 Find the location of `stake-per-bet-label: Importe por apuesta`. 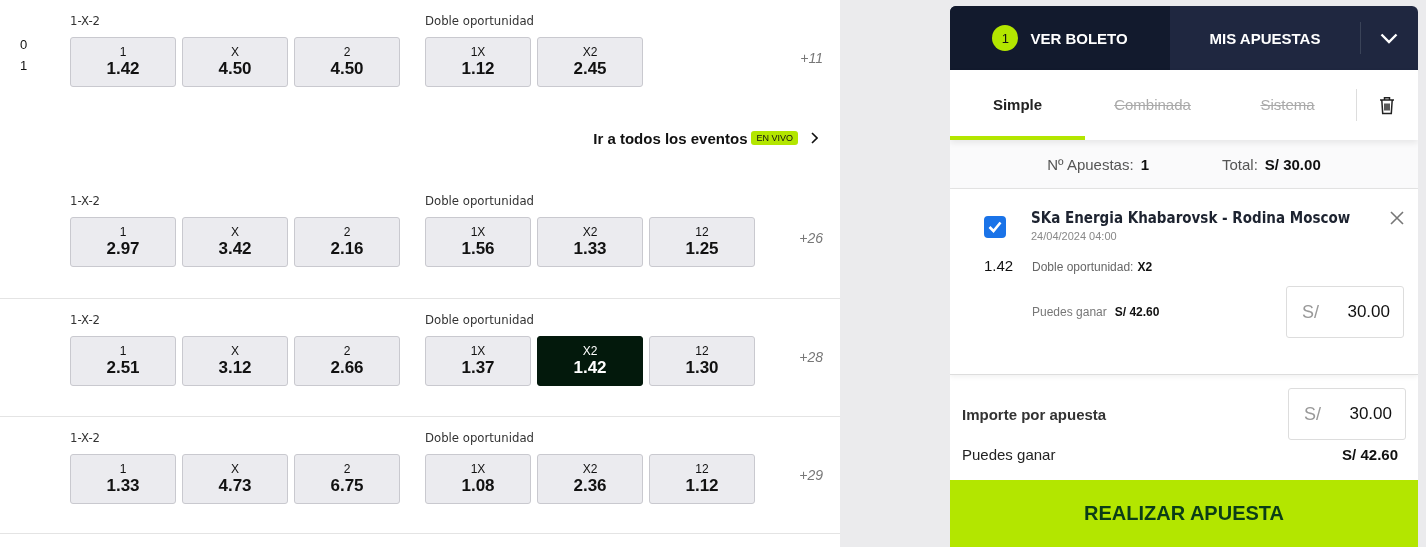

stake-per-bet-label: Importe por apuesta is located at coordinates (1034, 414).